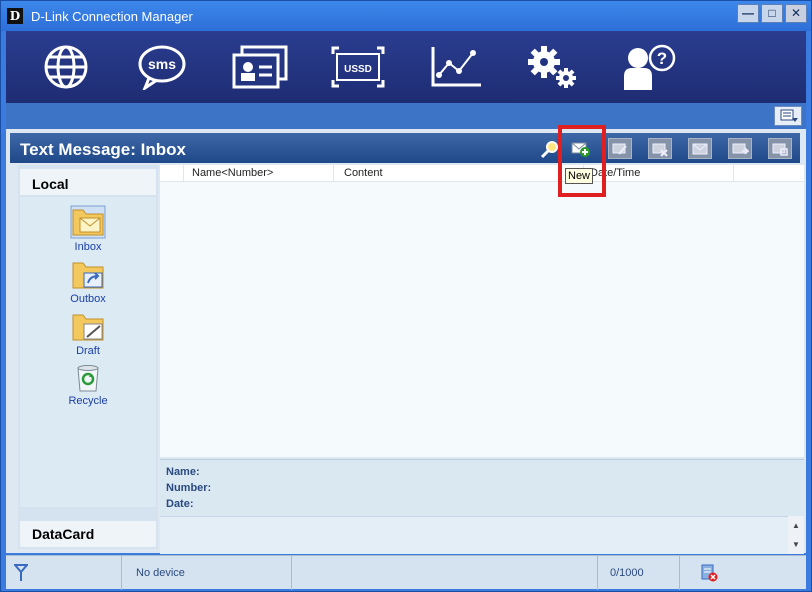 This screenshot has height=592, width=812. I want to click on folder-draft: Draft, so click(88, 335).